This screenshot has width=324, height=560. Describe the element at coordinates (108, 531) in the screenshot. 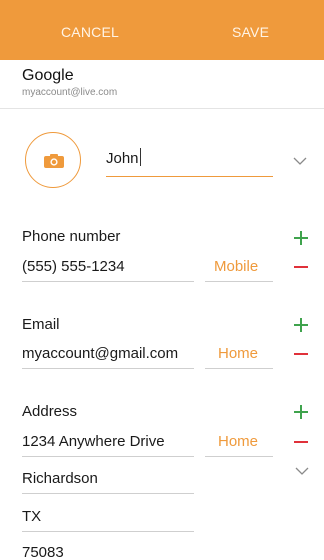

I see `state-input-underline` at that location.